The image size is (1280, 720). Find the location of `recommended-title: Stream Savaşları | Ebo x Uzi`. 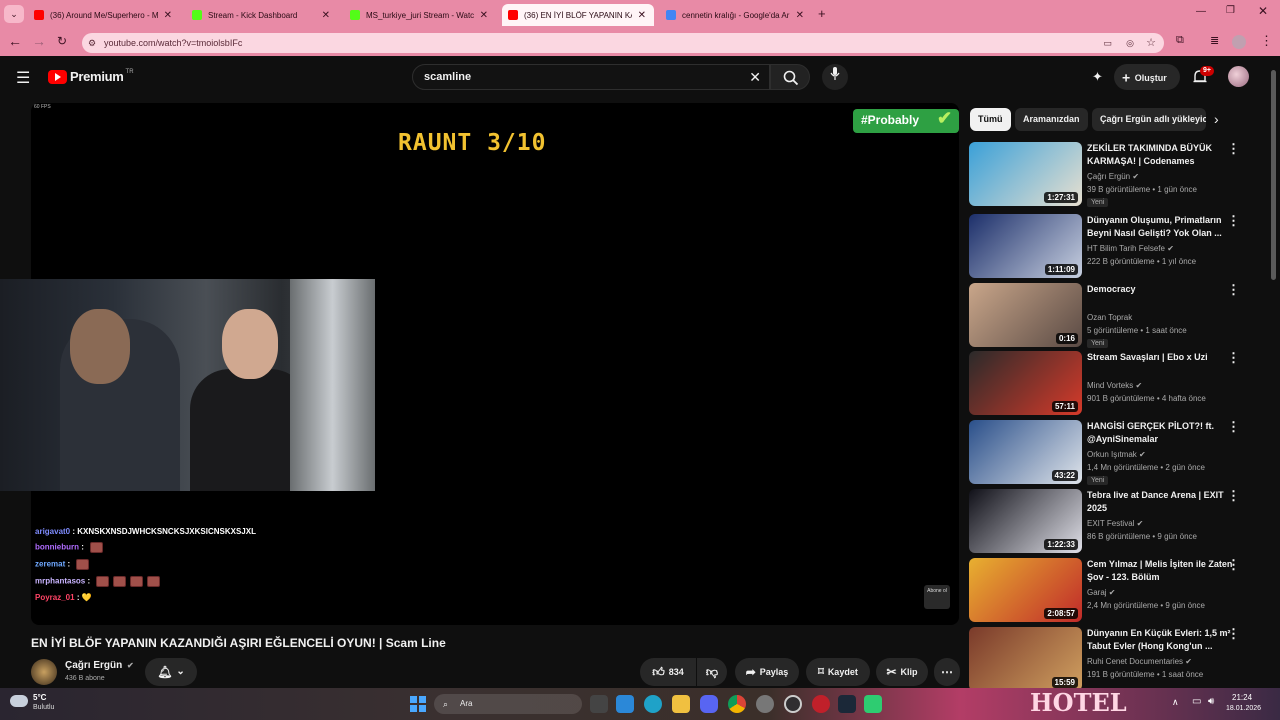

recommended-title: Stream Savaşları | Ebo x Uzi is located at coordinates (1162, 357).